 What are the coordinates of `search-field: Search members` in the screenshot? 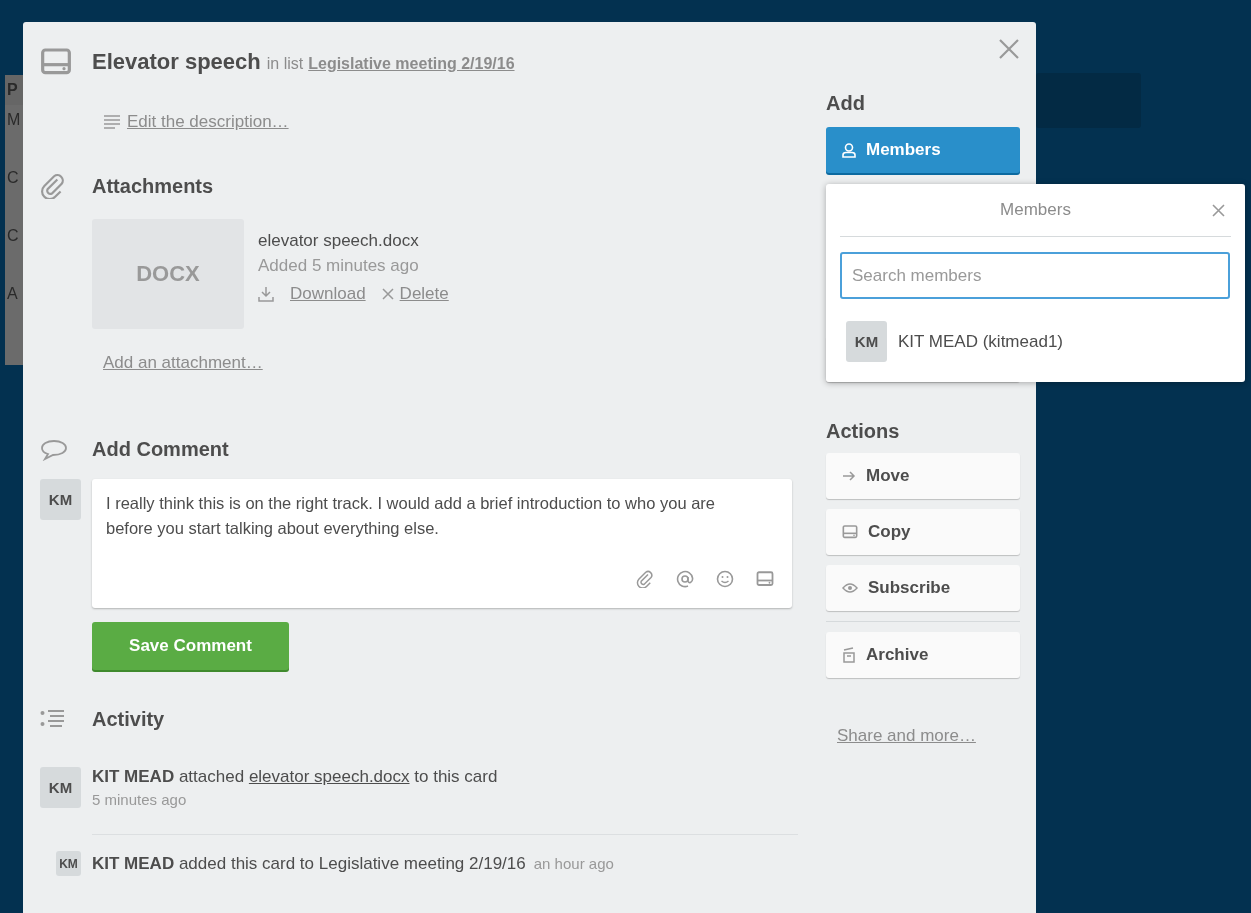 It's located at (1035, 275).